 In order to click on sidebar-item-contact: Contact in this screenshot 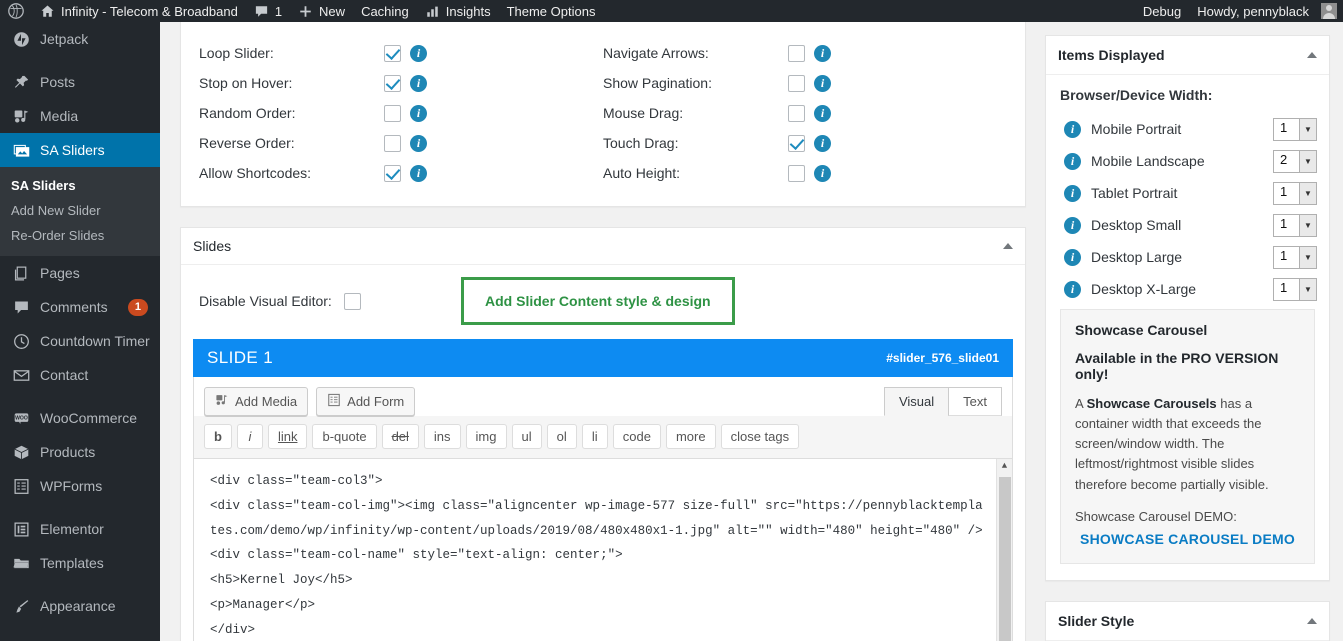, I will do `click(80, 375)`.